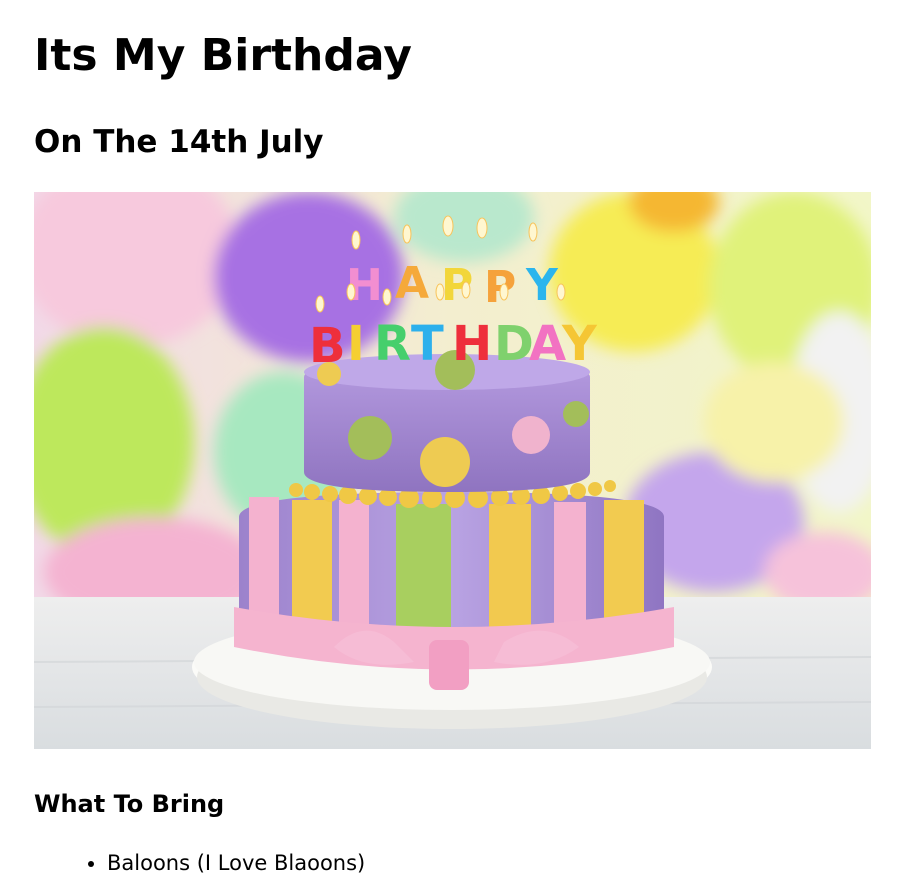 This screenshot has width=913, height=880. I want to click on what-to-bring-heading: What To Bring, so click(129, 804).